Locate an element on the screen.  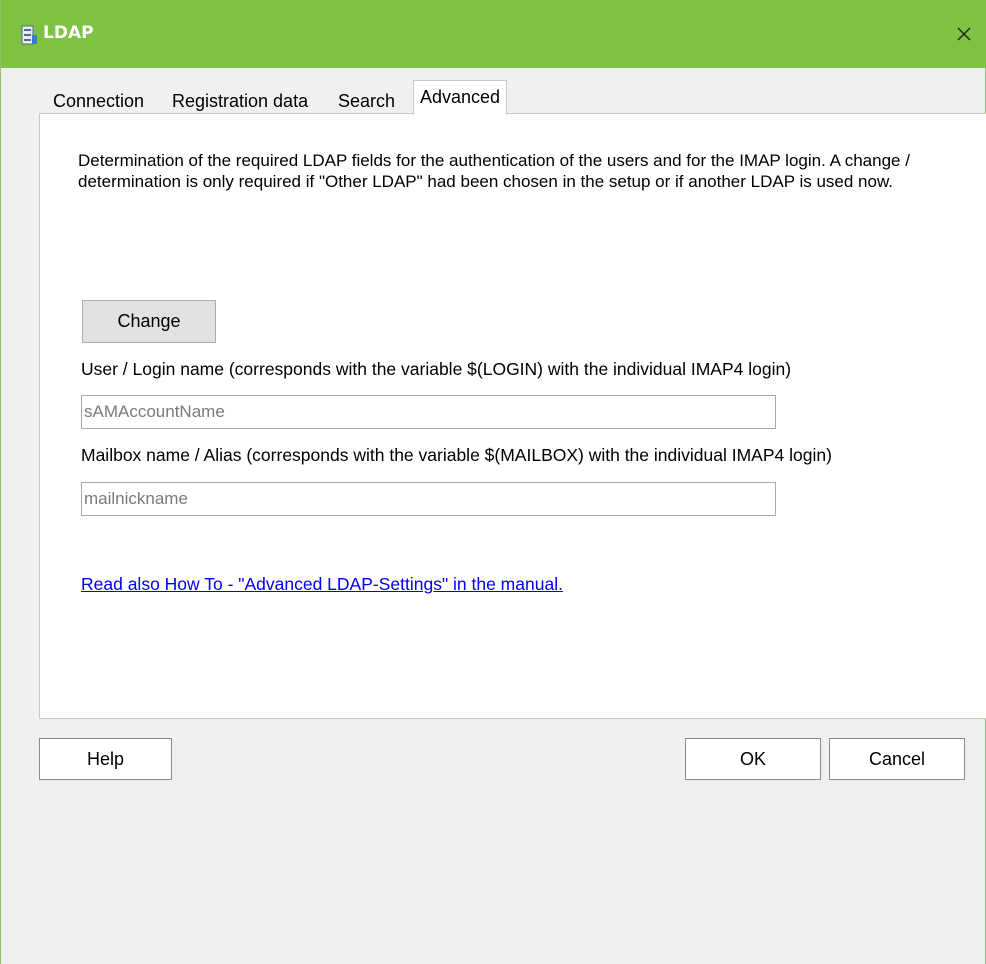
close-icon is located at coordinates (964, 34).